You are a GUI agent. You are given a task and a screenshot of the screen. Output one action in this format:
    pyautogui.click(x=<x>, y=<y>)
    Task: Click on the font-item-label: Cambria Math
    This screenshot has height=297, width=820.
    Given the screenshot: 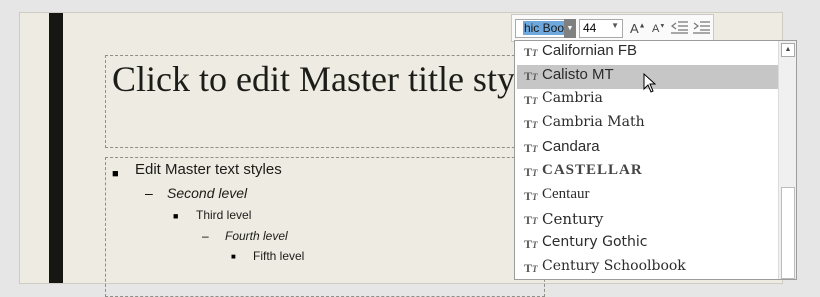 What is the action you would take?
    pyautogui.click(x=593, y=122)
    